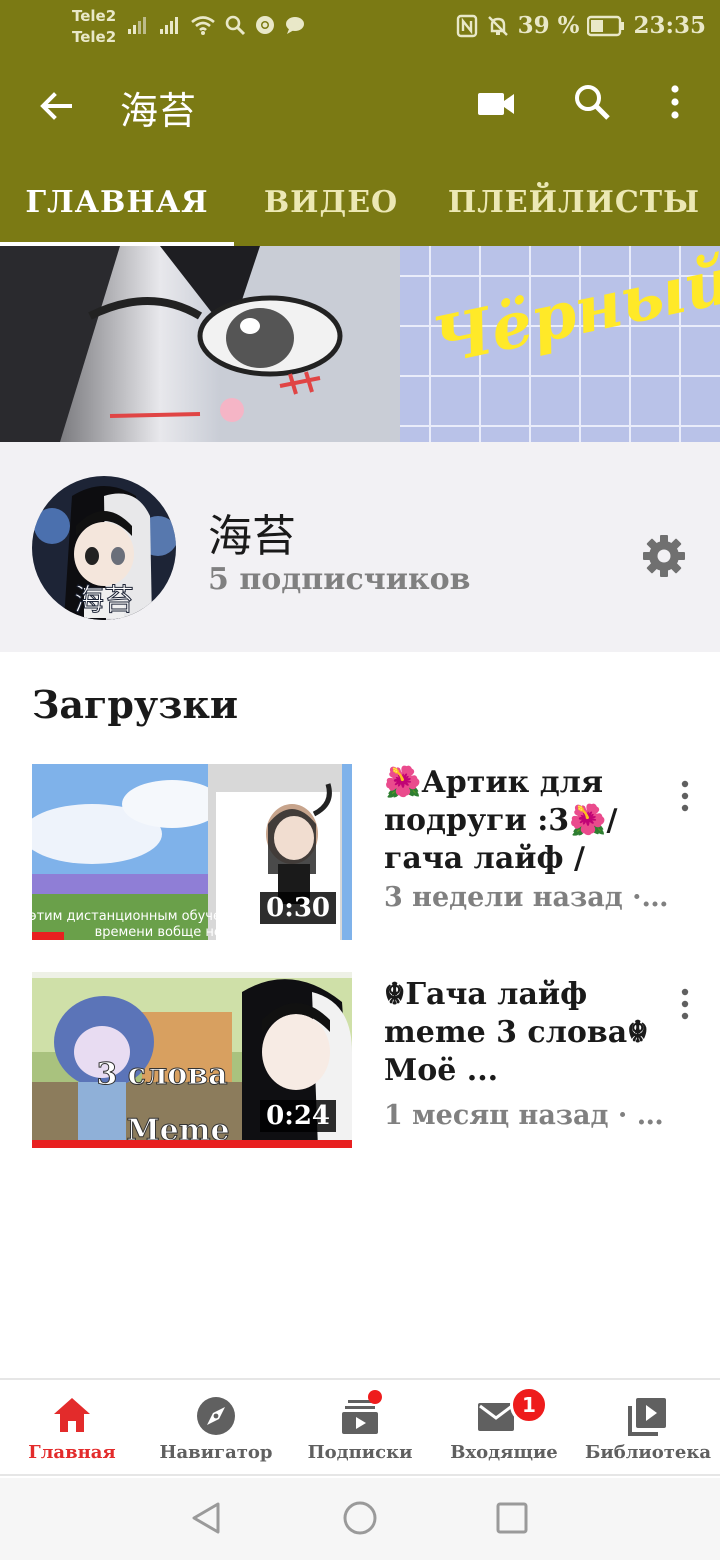  What do you see at coordinates (72, 1415) in the screenshot?
I see `home-icon` at bounding box center [72, 1415].